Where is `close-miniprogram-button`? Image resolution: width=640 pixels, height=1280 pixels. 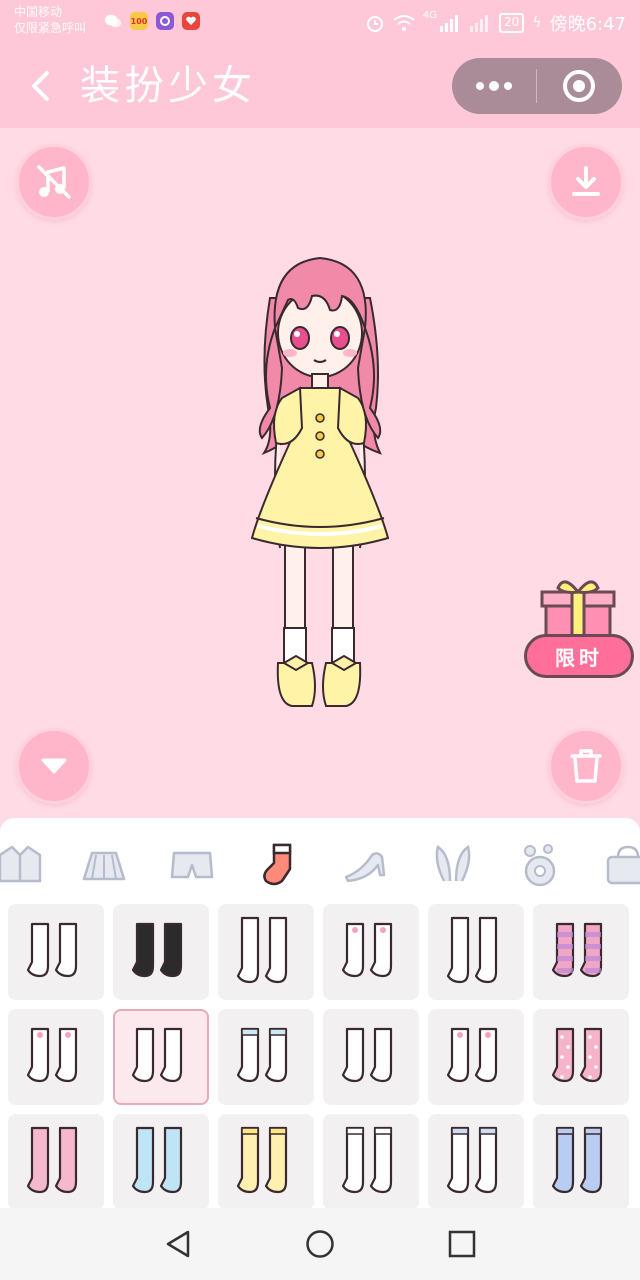
close-miniprogram-button is located at coordinates (579, 86).